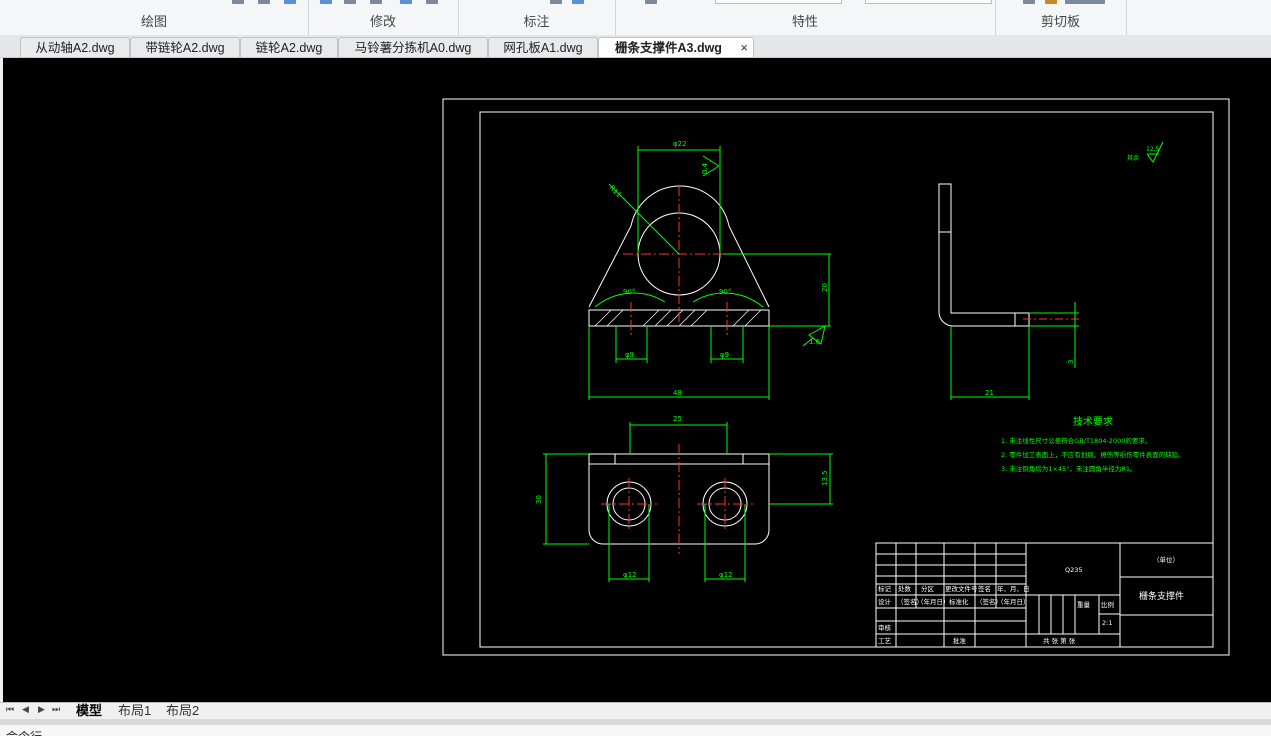  I want to click on tb-header-count: 处数, so click(905, 588).